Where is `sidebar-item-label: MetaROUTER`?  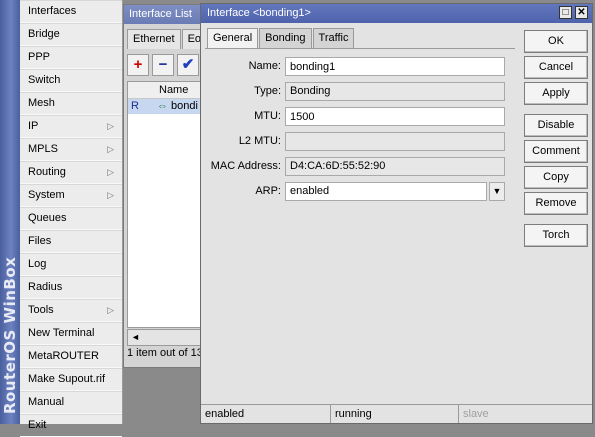 sidebar-item-label: MetaROUTER is located at coordinates (63, 356).